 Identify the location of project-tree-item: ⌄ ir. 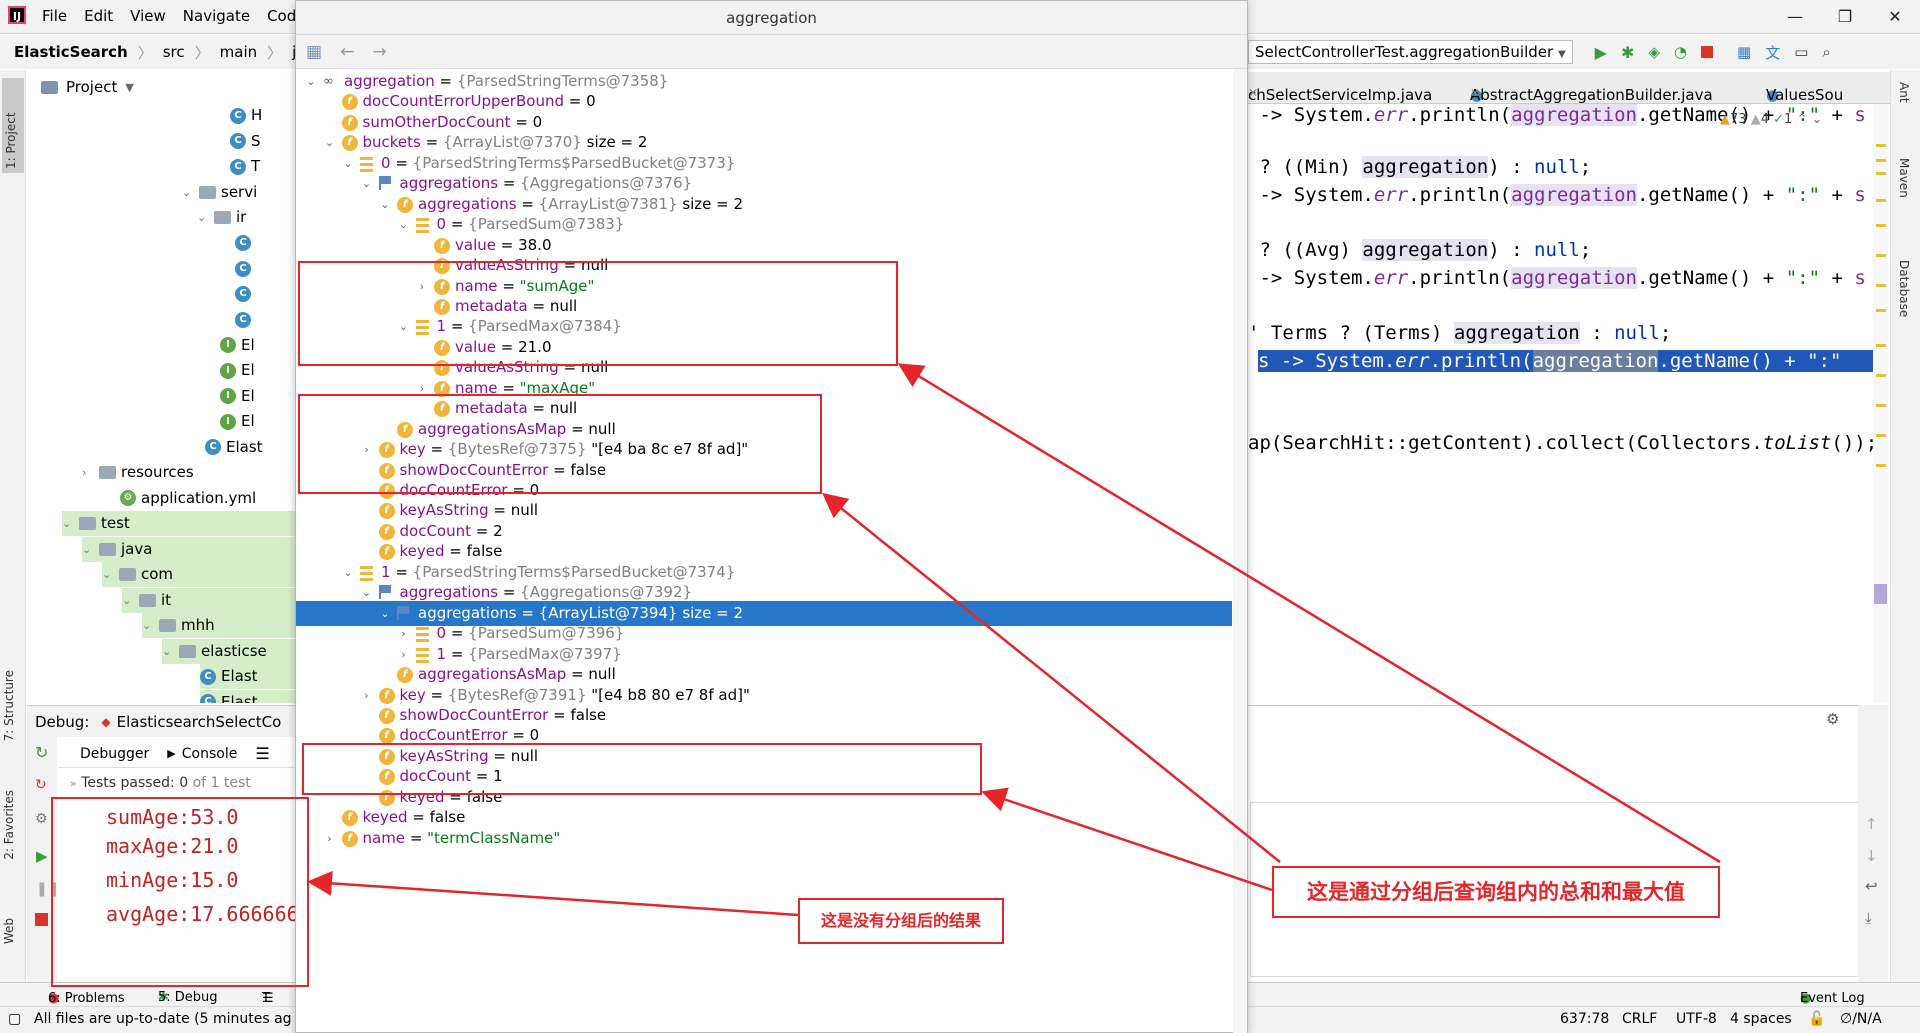
(221, 217).